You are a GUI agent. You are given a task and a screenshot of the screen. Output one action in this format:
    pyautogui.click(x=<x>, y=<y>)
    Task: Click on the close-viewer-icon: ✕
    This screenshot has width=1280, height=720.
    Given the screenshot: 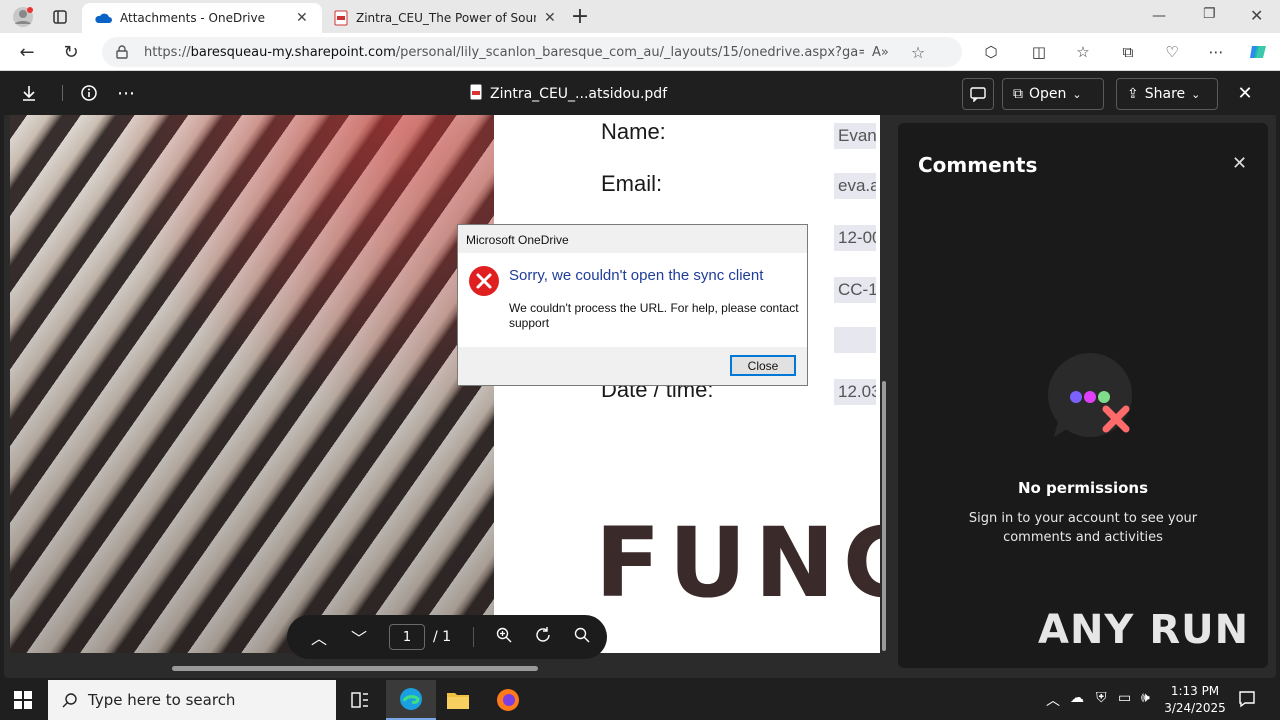 What is the action you would take?
    pyautogui.click(x=1245, y=93)
    